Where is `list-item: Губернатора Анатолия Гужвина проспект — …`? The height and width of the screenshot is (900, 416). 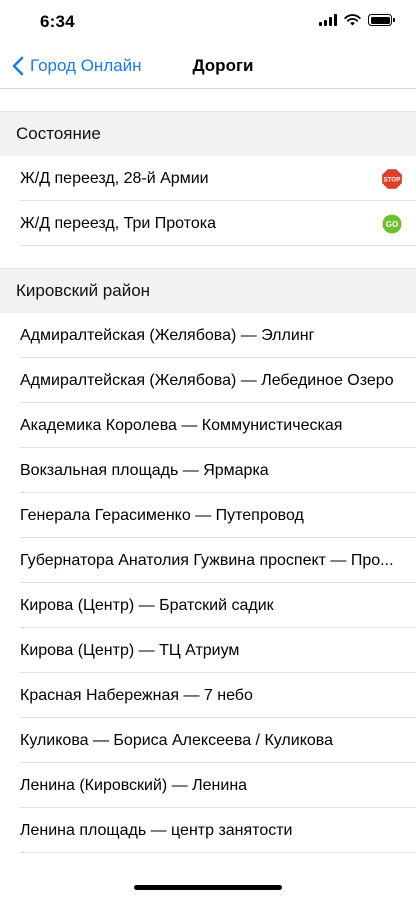 list-item: Губернатора Анатолия Гужвина проспект — … is located at coordinates (208, 560).